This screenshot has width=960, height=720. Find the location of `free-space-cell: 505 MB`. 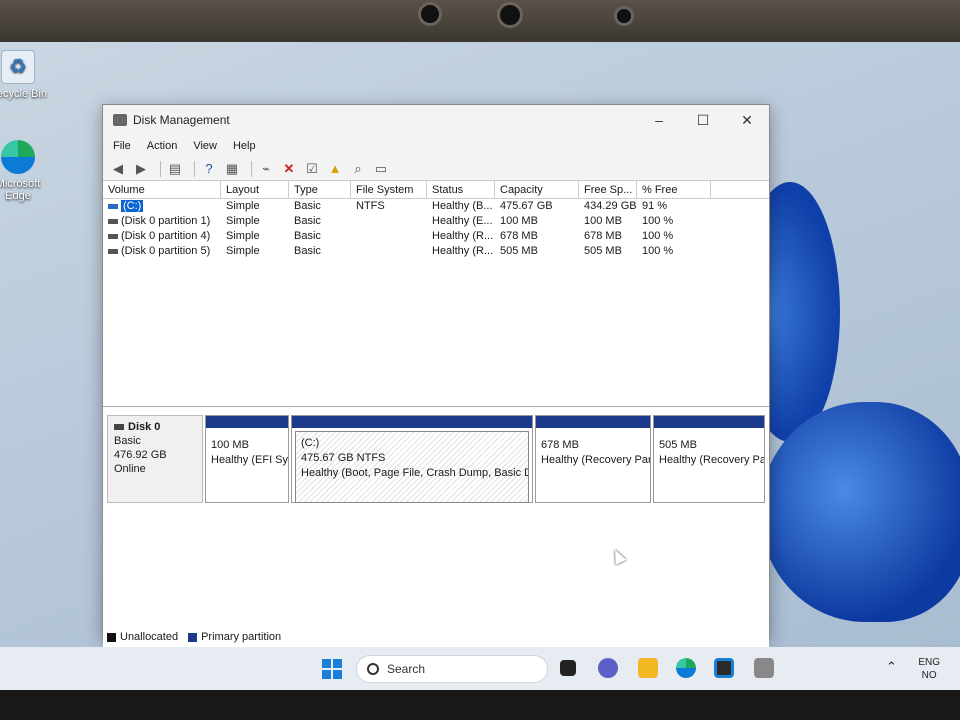

free-space-cell: 505 MB is located at coordinates (603, 251).